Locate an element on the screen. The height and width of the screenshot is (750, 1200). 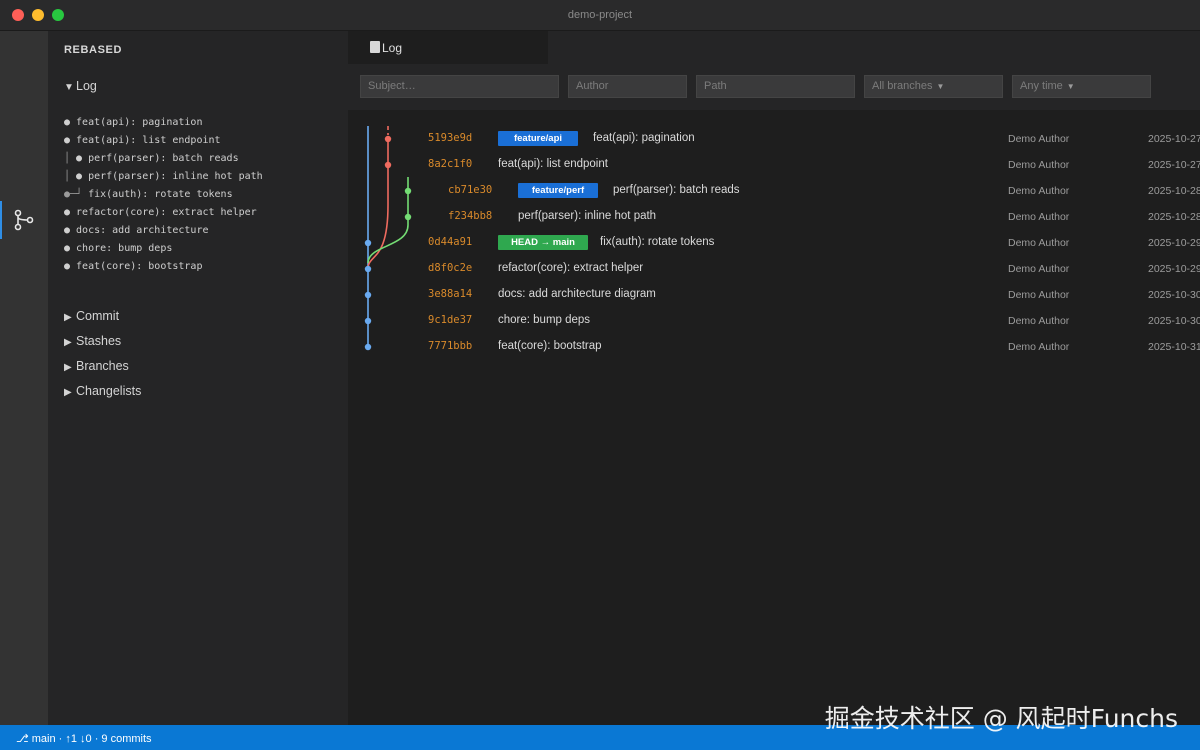
sidebar-heading: REBASED is located at coordinates (93, 50).